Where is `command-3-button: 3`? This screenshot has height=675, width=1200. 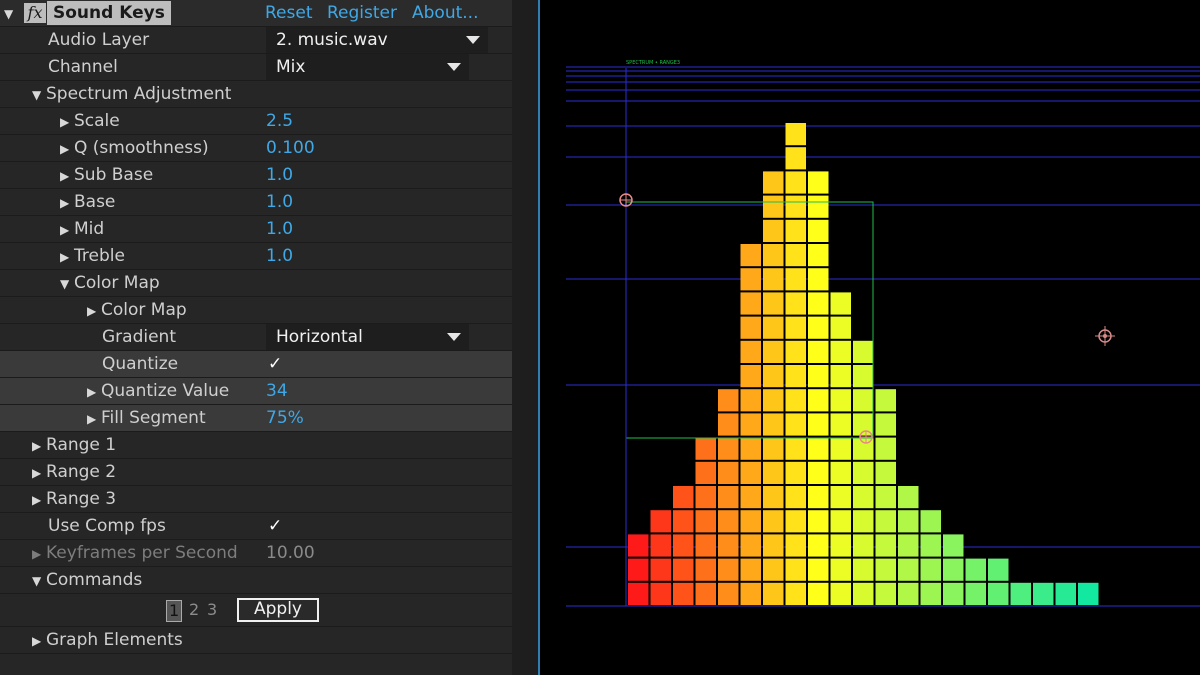 command-3-button: 3 is located at coordinates (212, 610).